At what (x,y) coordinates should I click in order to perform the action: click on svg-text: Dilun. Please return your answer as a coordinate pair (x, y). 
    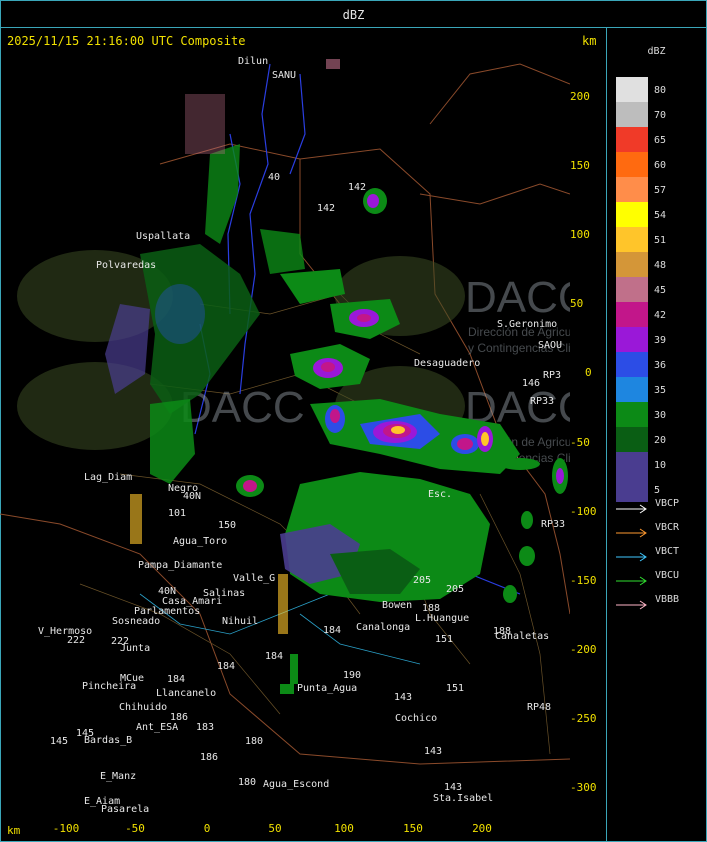
    Looking at the image, I should click on (253, 61).